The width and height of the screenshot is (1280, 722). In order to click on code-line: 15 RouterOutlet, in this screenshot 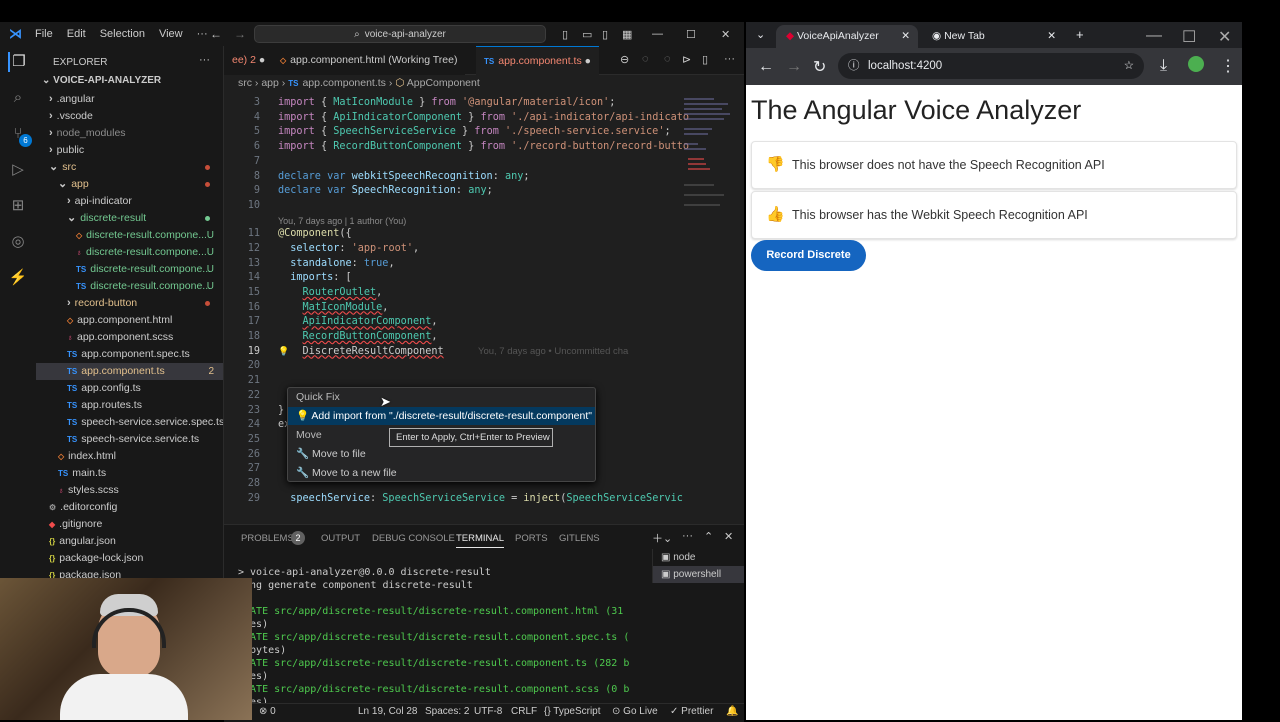, I will do `click(484, 293)`.